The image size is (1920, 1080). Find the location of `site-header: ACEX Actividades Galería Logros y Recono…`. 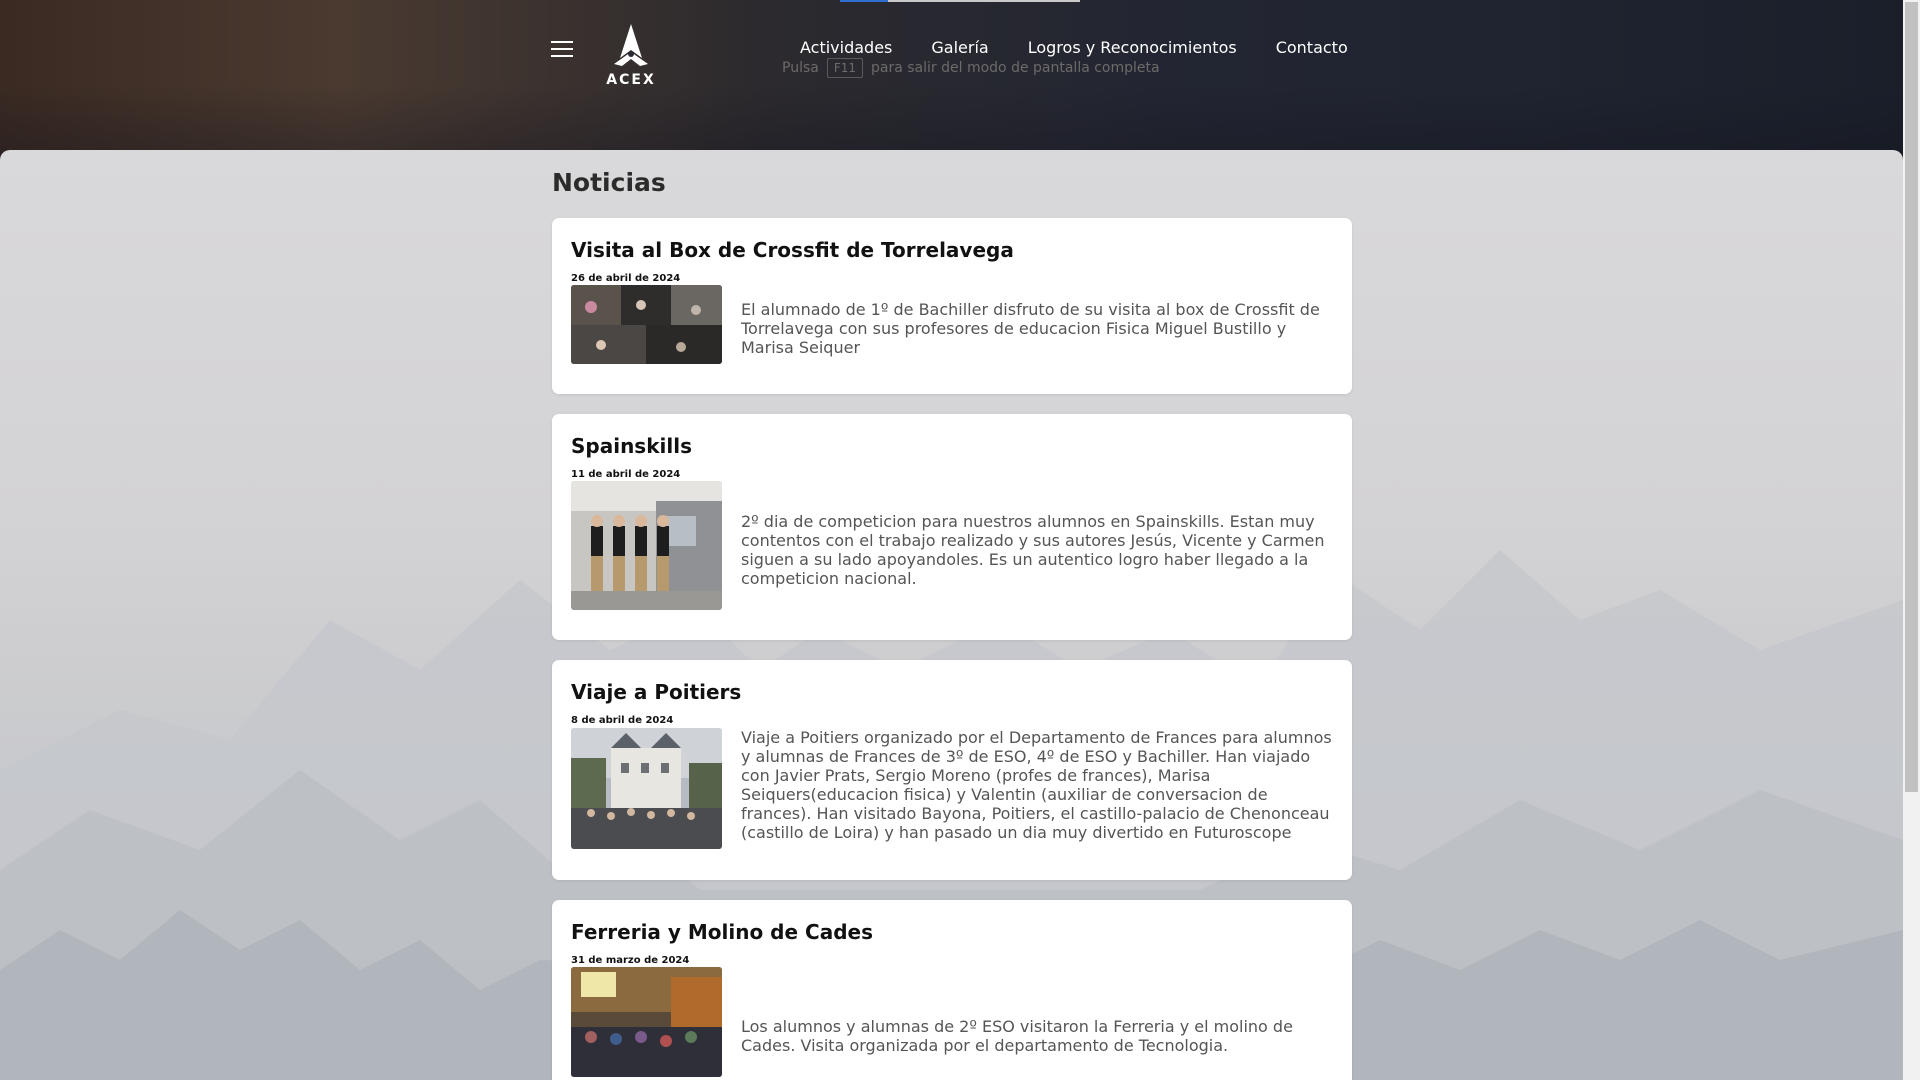

site-header: ACEX Actividades Galería Logros y Recono… is located at coordinates (951, 77).